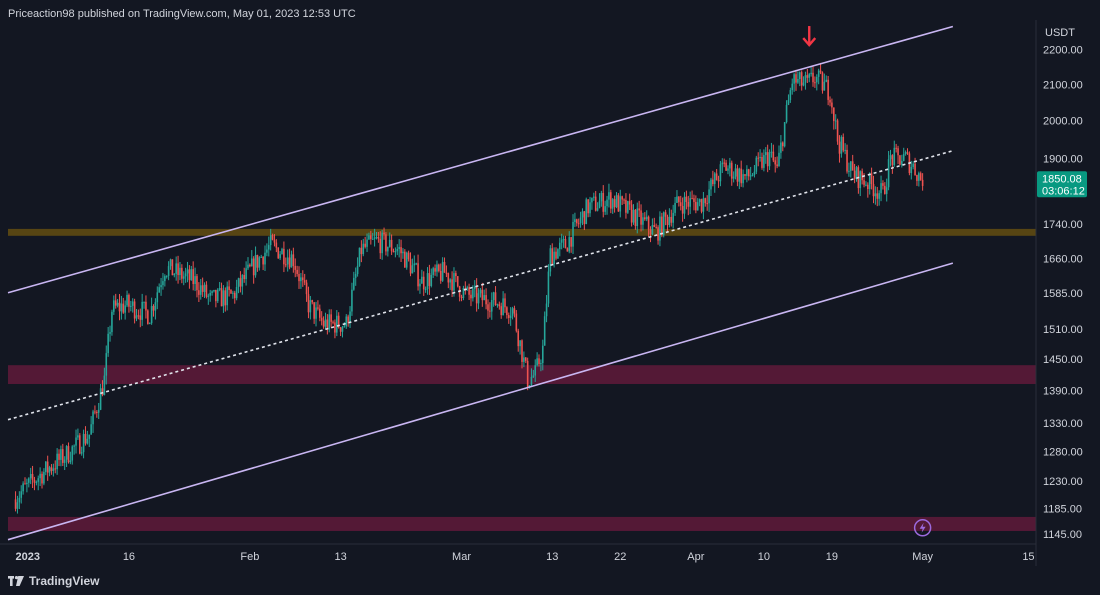 This screenshot has width=1100, height=595. What do you see at coordinates (64, 581) in the screenshot?
I see `footer-brand: TradingView` at bounding box center [64, 581].